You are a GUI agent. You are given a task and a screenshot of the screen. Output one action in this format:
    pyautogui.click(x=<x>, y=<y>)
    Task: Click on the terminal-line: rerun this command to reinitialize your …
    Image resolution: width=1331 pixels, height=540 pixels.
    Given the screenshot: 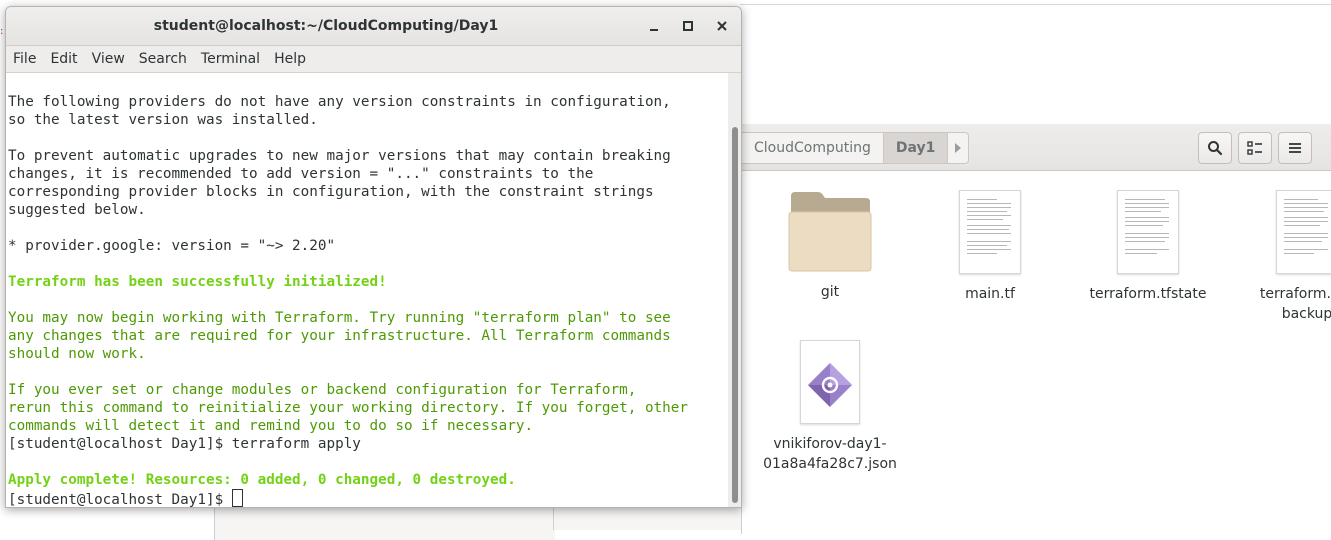 What is the action you would take?
    pyautogui.click(x=348, y=408)
    